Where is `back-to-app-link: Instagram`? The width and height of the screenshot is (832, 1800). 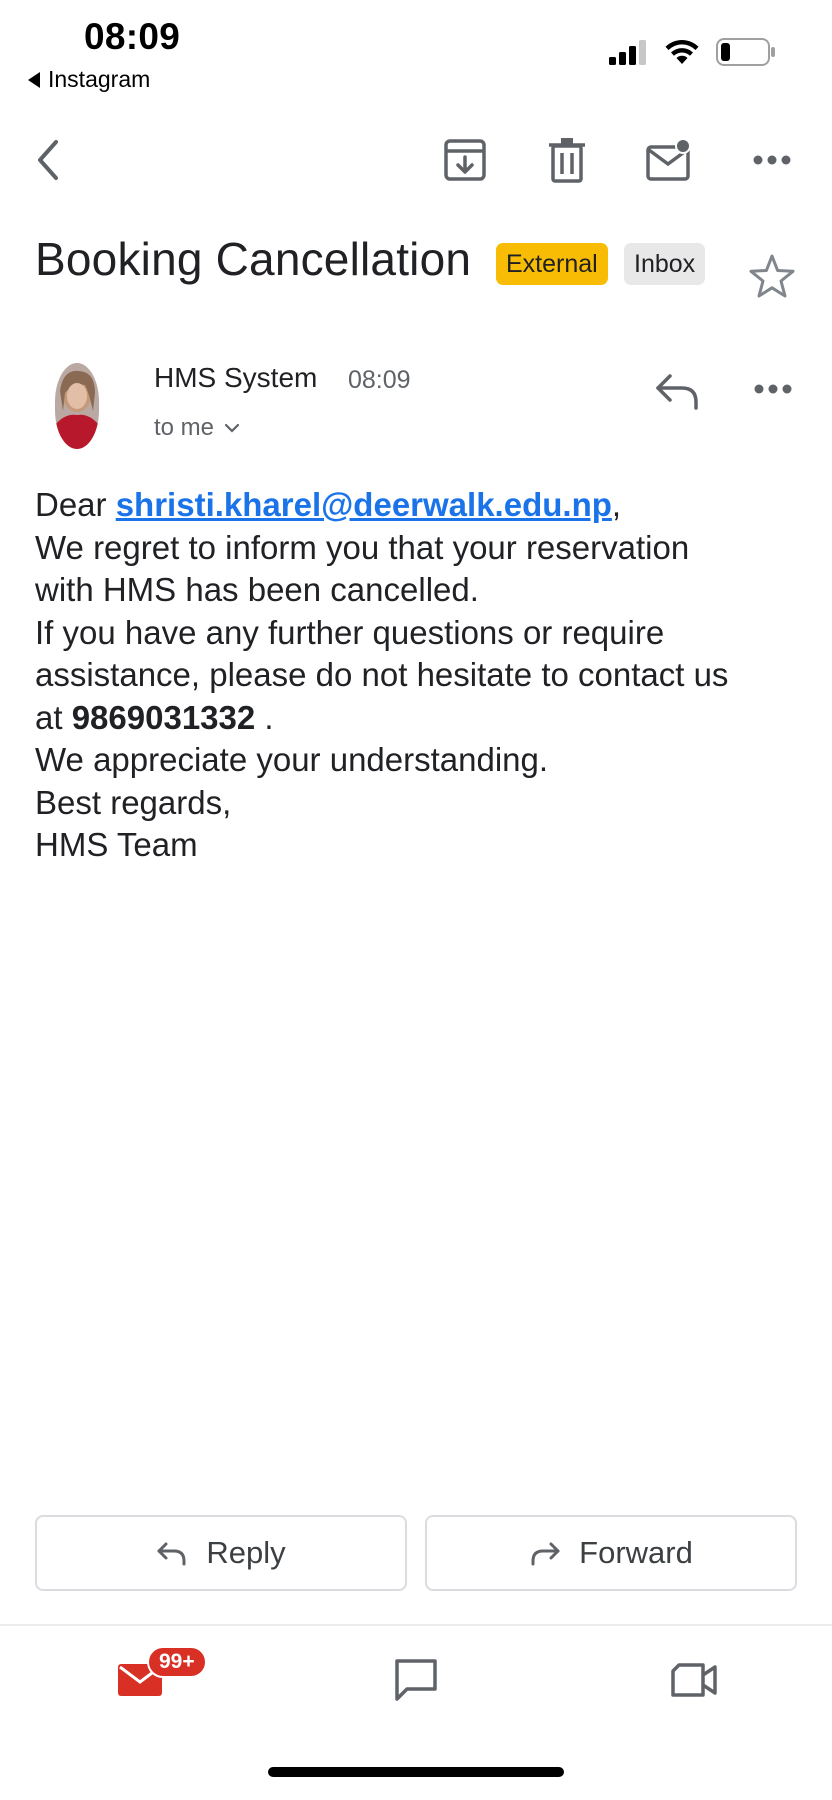
back-to-app-link: Instagram is located at coordinates (89, 79).